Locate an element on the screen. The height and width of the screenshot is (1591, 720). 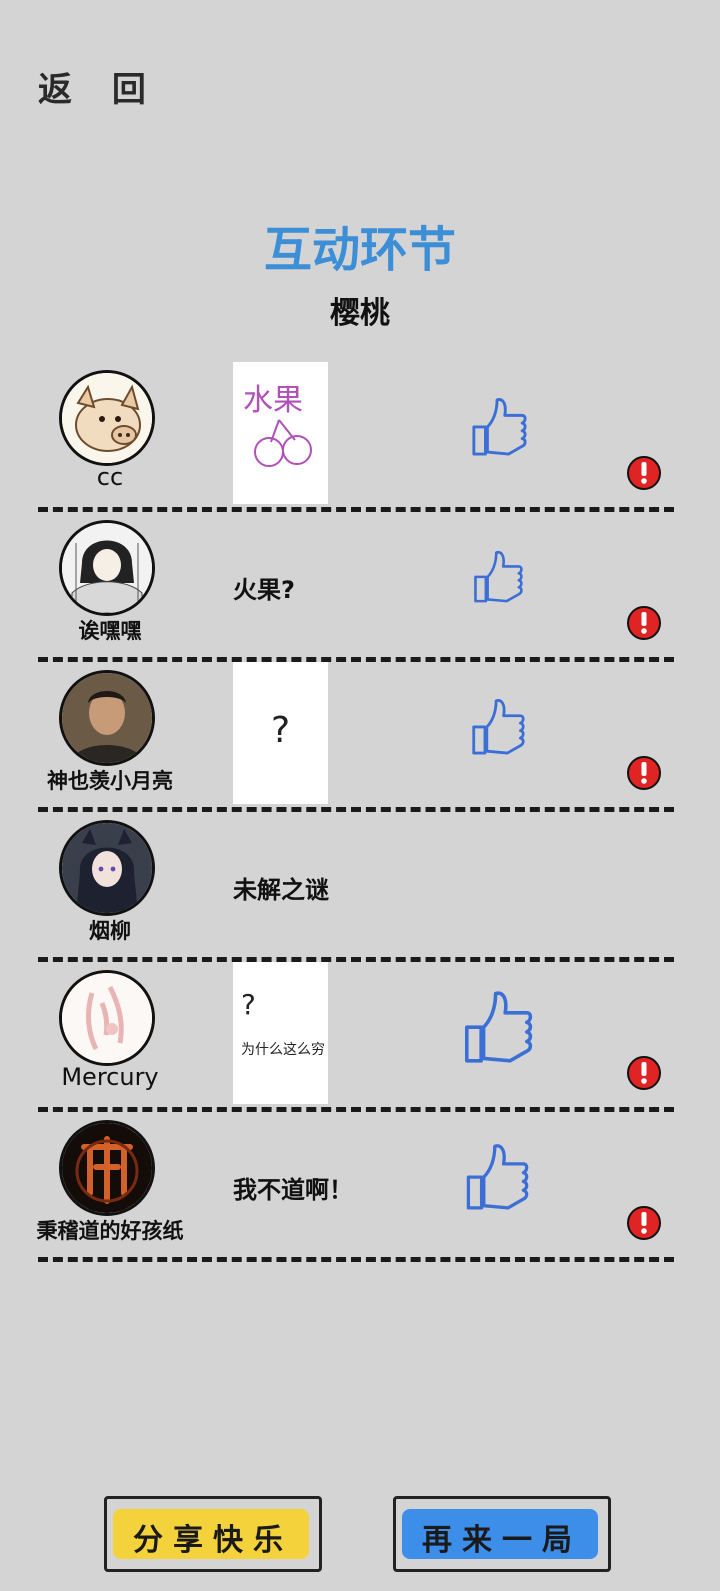
back-button: 返 回 is located at coordinates (99, 86).